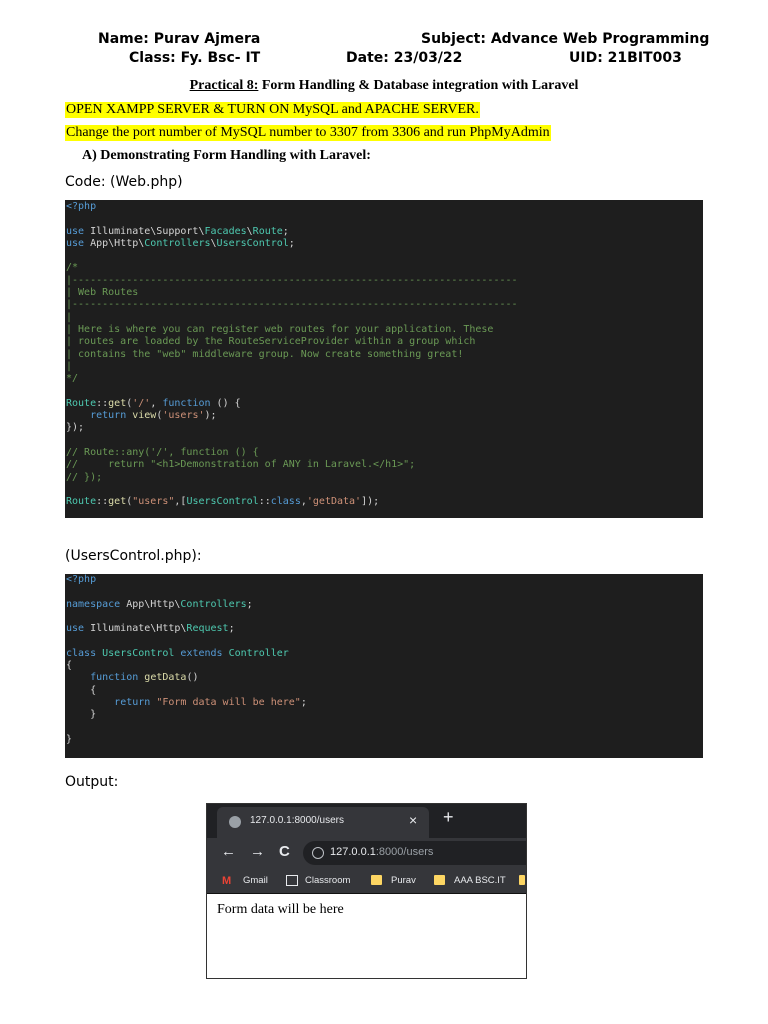 This screenshot has height=1024, width=768. What do you see at coordinates (177, 653) in the screenshot?
I see `code-line: class UsersControl extends Controller` at bounding box center [177, 653].